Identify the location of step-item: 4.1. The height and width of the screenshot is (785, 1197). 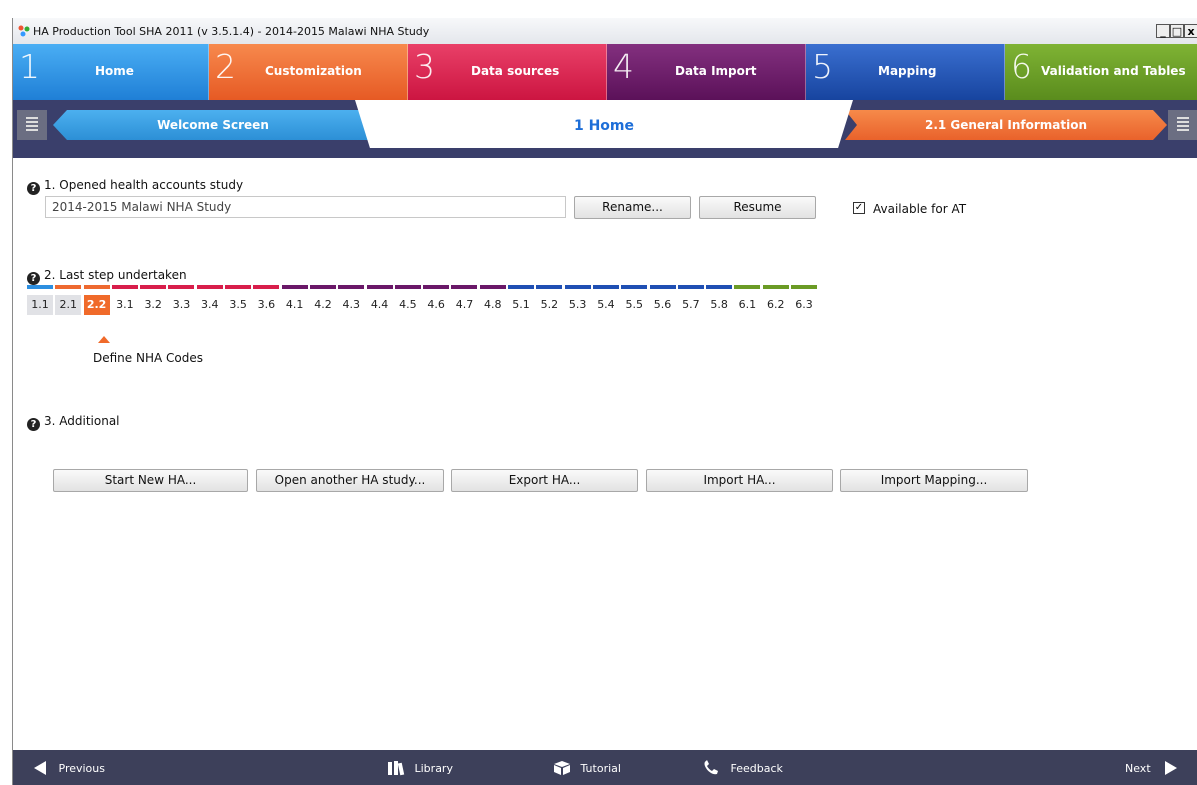
(295, 299).